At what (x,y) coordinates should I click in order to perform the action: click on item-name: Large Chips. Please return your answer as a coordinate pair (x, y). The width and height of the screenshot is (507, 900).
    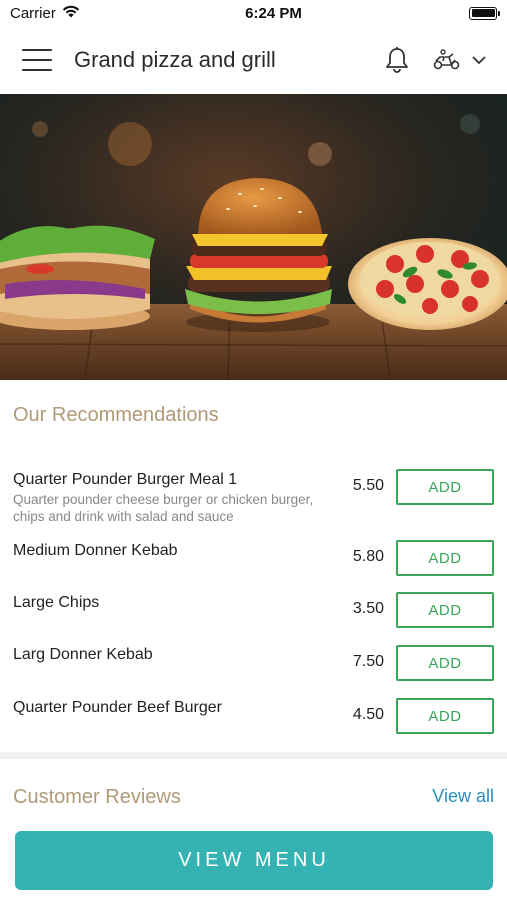
    Looking at the image, I should click on (56, 602).